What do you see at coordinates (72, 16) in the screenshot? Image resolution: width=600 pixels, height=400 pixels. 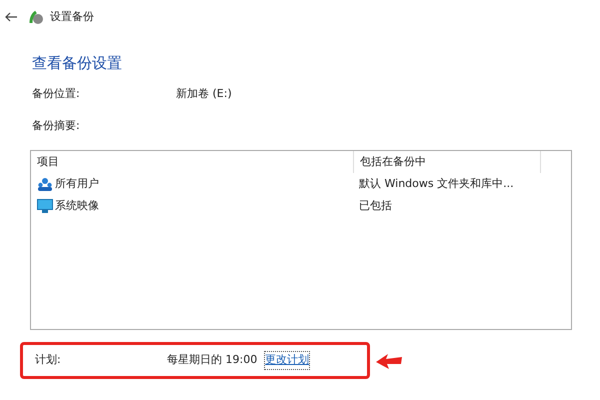 I see `window-title: 设置备份` at bounding box center [72, 16].